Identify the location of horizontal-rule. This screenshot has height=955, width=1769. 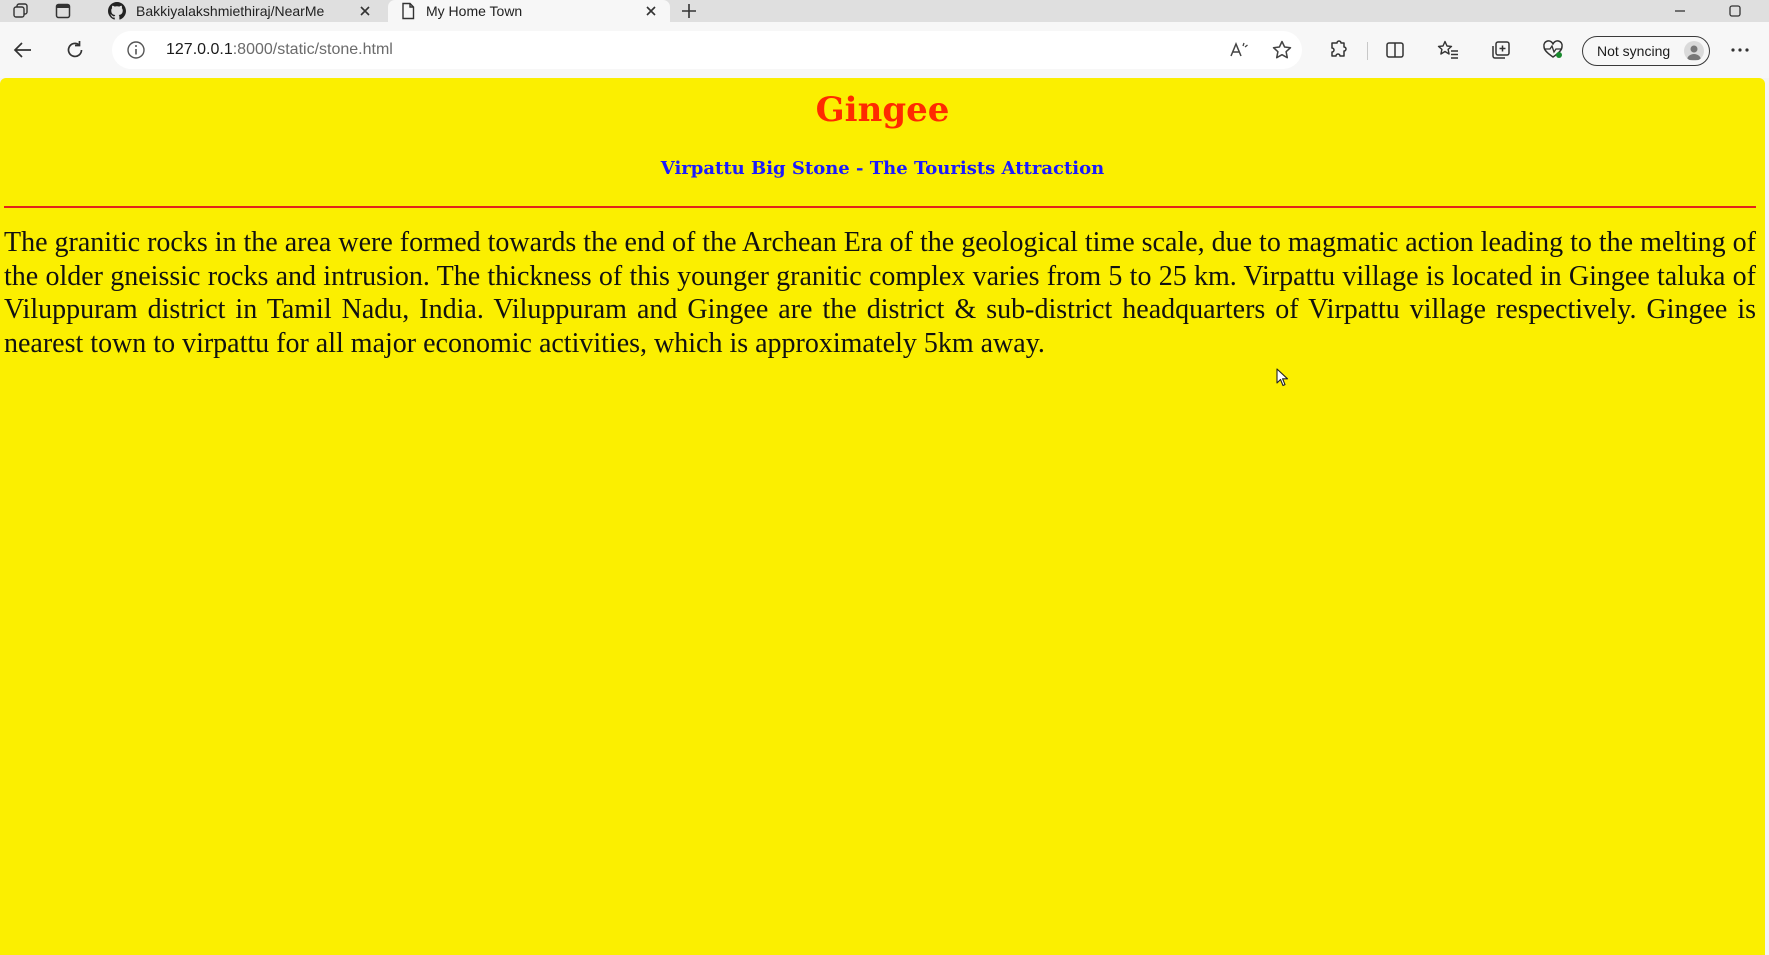
(880, 207).